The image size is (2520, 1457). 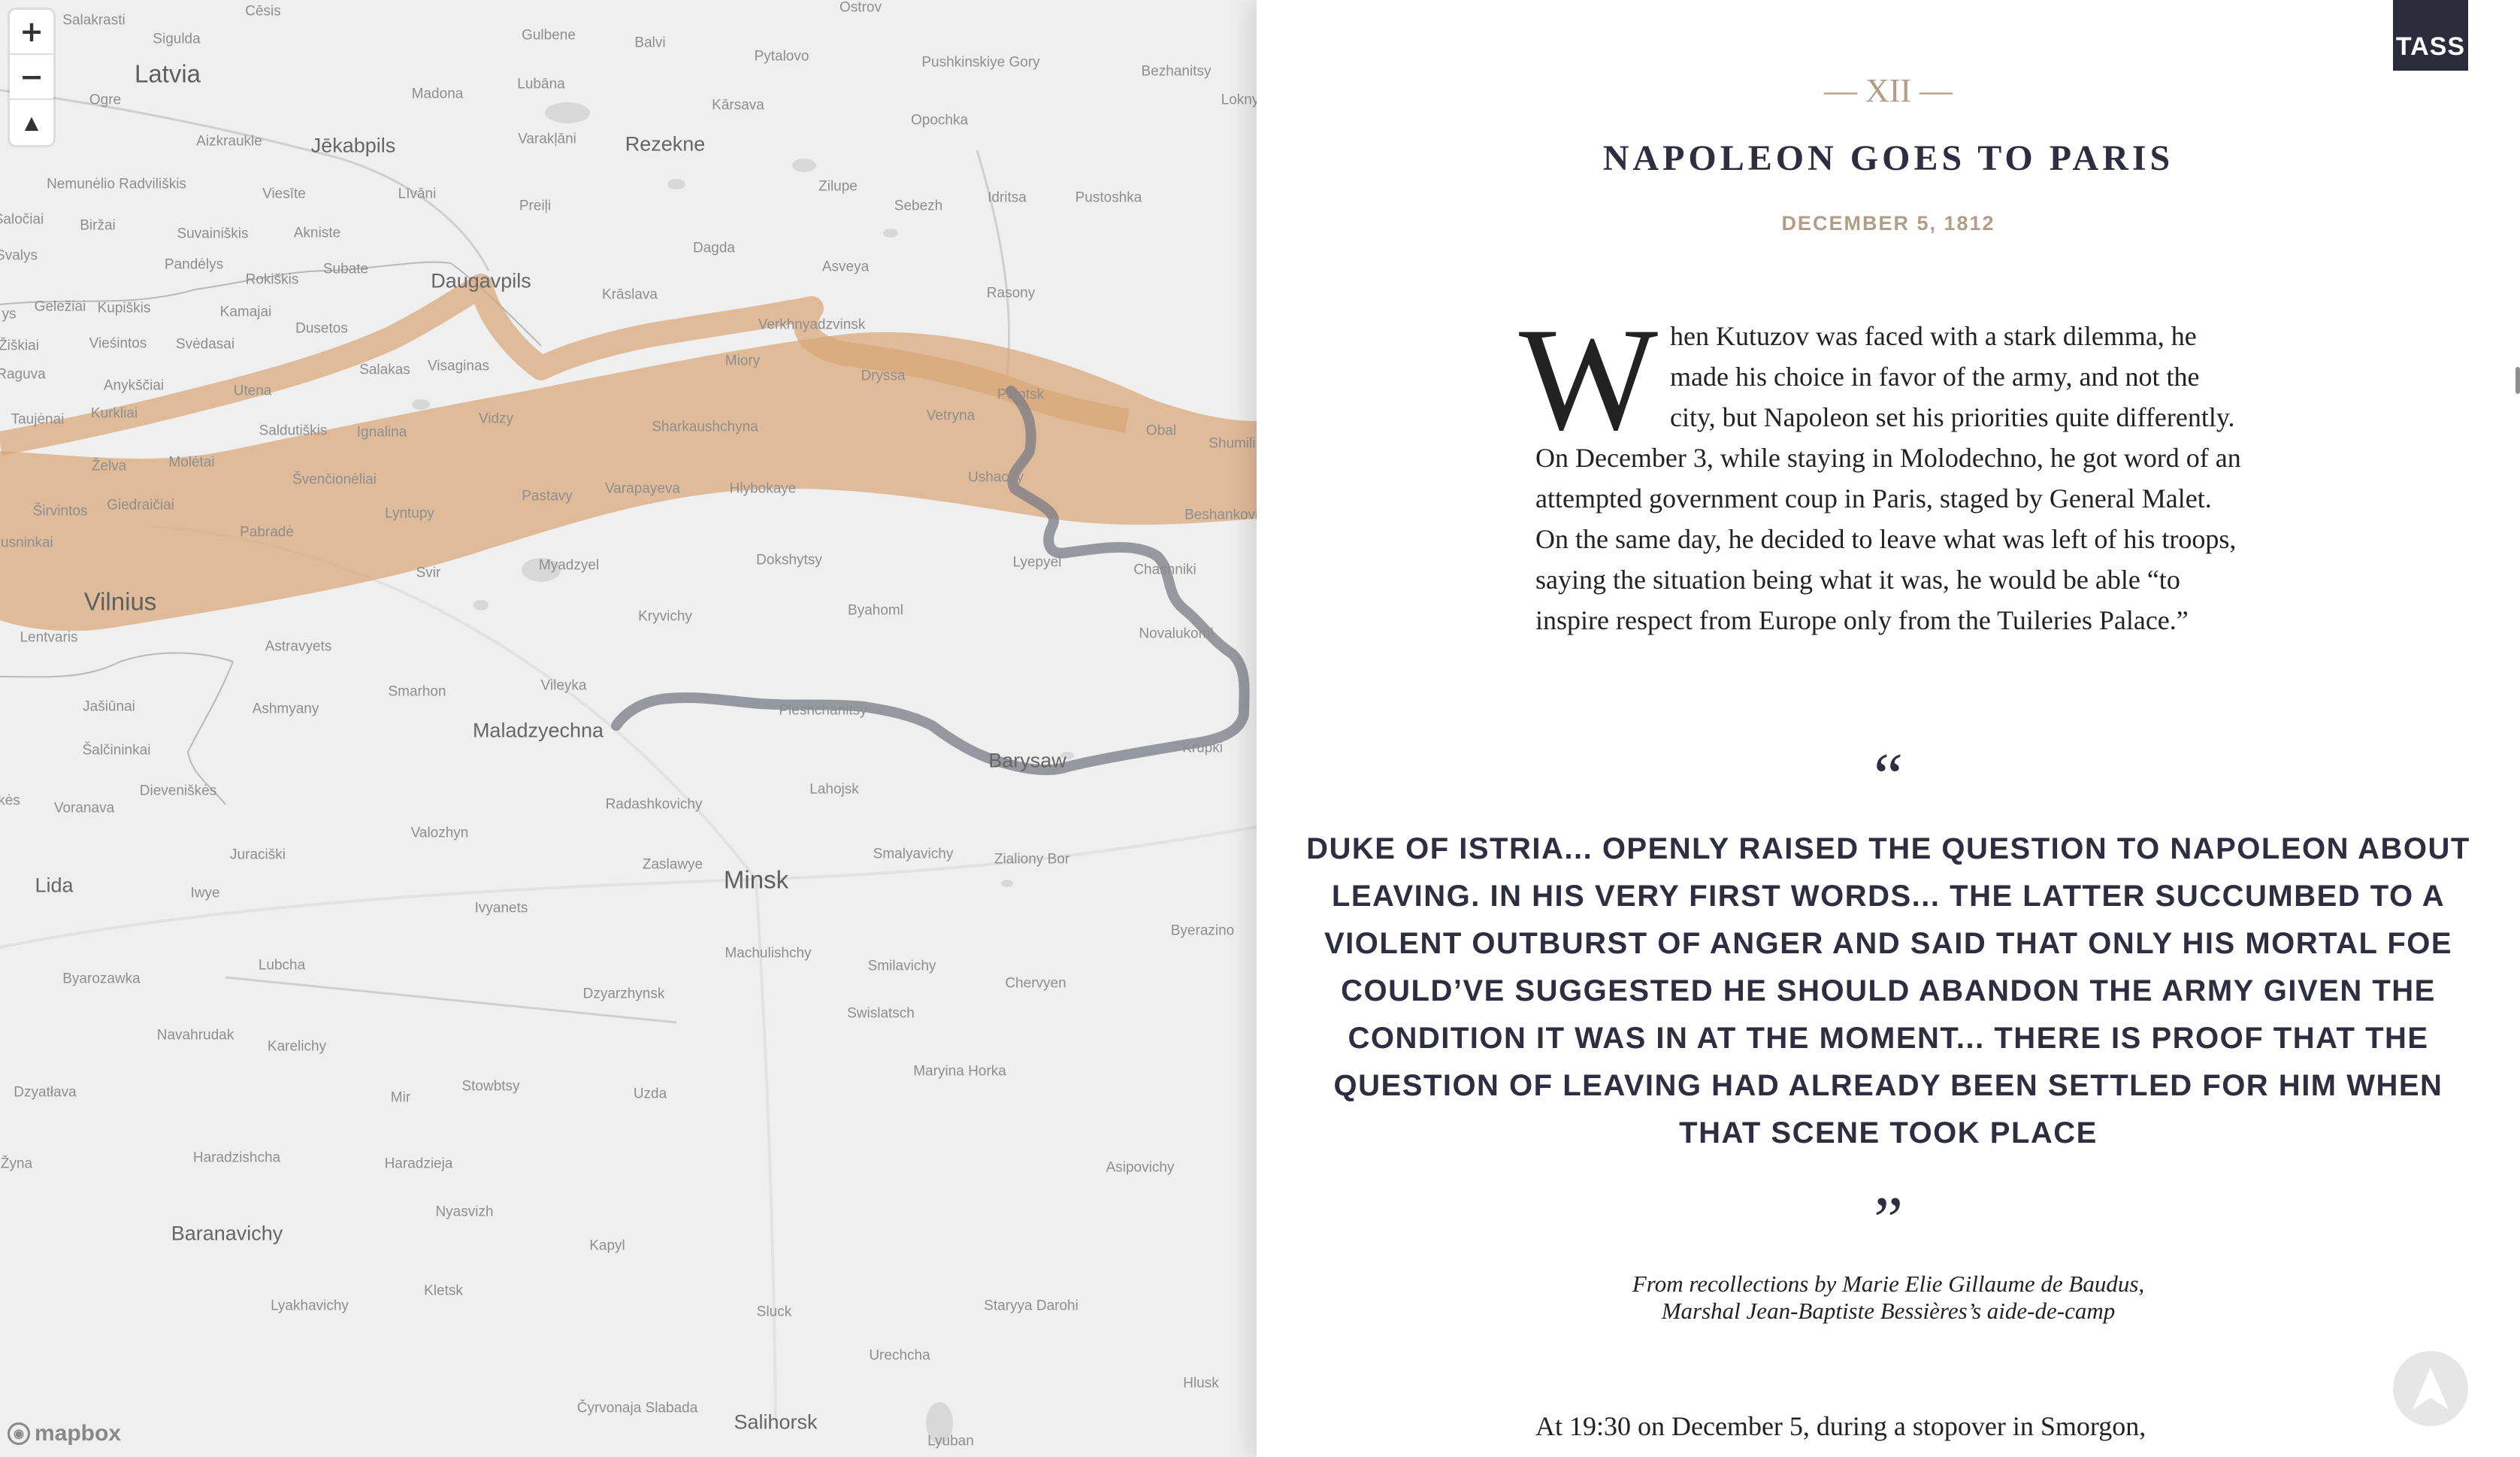 I want to click on map-place-label: Myadzyel, so click(x=569, y=565).